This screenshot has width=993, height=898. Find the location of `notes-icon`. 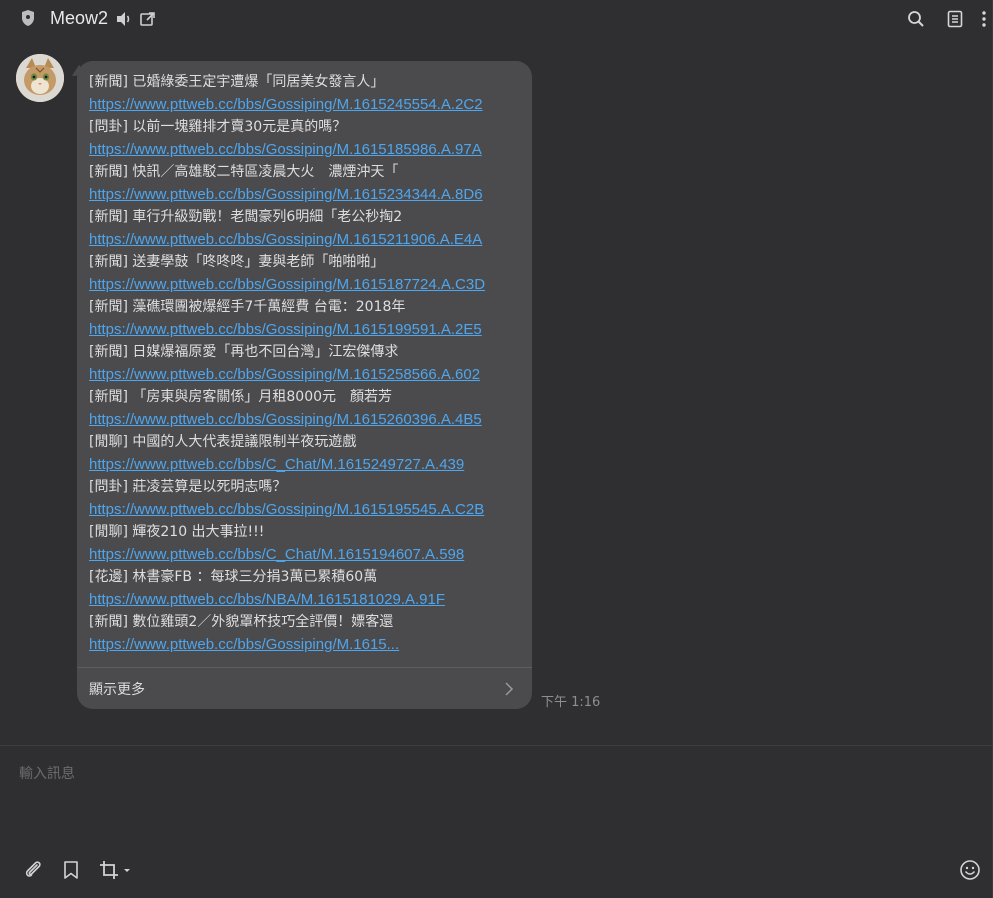

notes-icon is located at coordinates (955, 19).